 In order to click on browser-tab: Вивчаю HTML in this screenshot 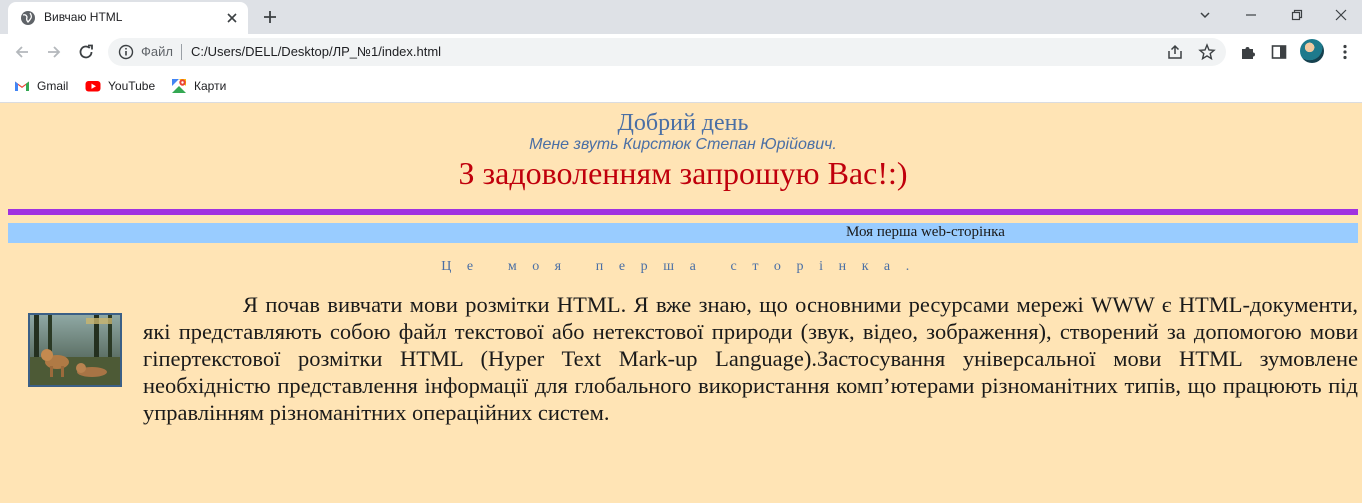, I will do `click(128, 18)`.